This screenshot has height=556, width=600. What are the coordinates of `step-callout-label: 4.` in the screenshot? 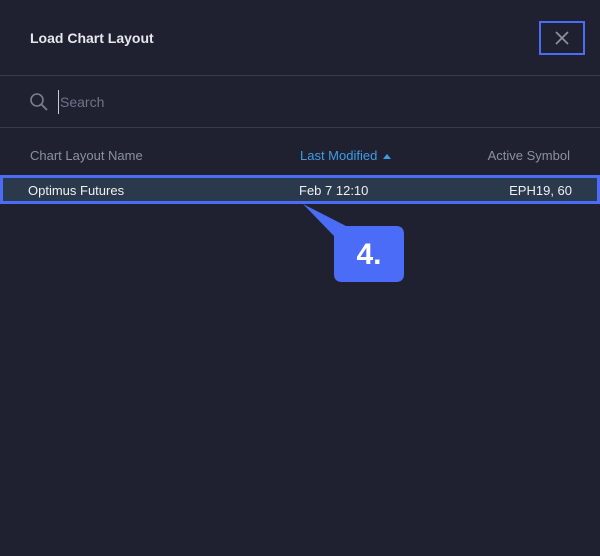 It's located at (368, 254).